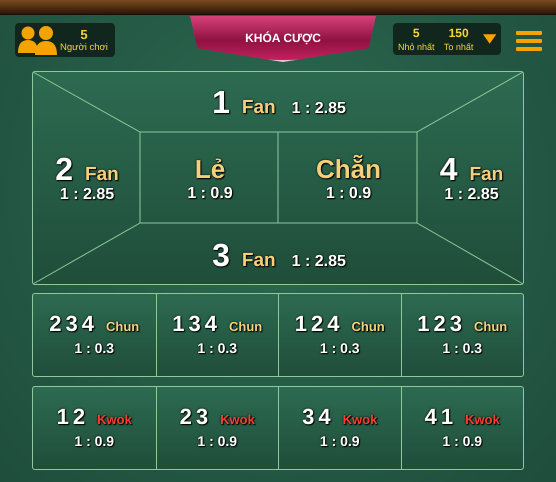 The image size is (556, 482). What do you see at coordinates (459, 47) in the screenshot?
I see `limit-label: To nhất` at bounding box center [459, 47].